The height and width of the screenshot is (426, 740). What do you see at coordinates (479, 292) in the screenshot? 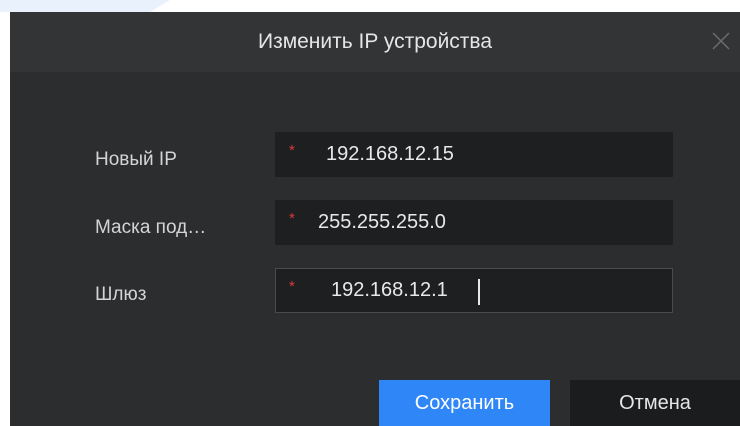
I see `text-caret` at bounding box center [479, 292].